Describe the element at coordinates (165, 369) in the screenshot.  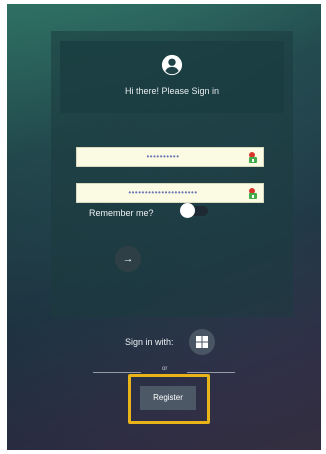
I see `or-separator: or` at that location.